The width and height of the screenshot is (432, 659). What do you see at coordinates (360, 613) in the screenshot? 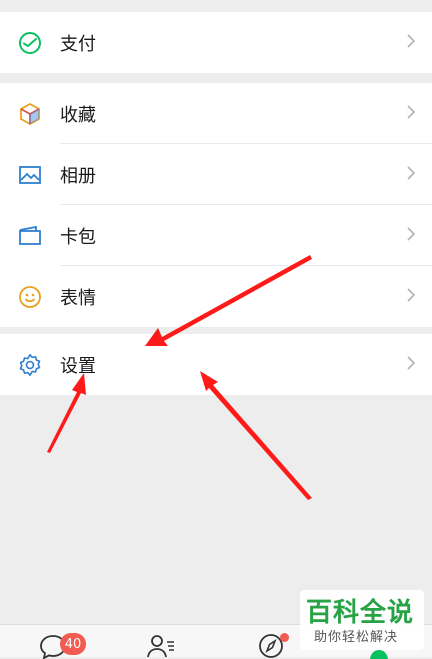
I see `watermark-title: 百科全说` at bounding box center [360, 613].